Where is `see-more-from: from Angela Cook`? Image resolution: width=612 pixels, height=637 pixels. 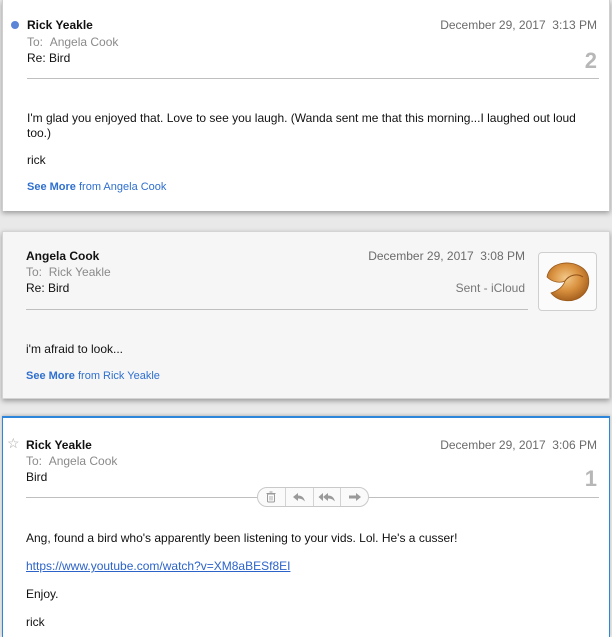
see-more-from: from Angela Cook is located at coordinates (122, 187).